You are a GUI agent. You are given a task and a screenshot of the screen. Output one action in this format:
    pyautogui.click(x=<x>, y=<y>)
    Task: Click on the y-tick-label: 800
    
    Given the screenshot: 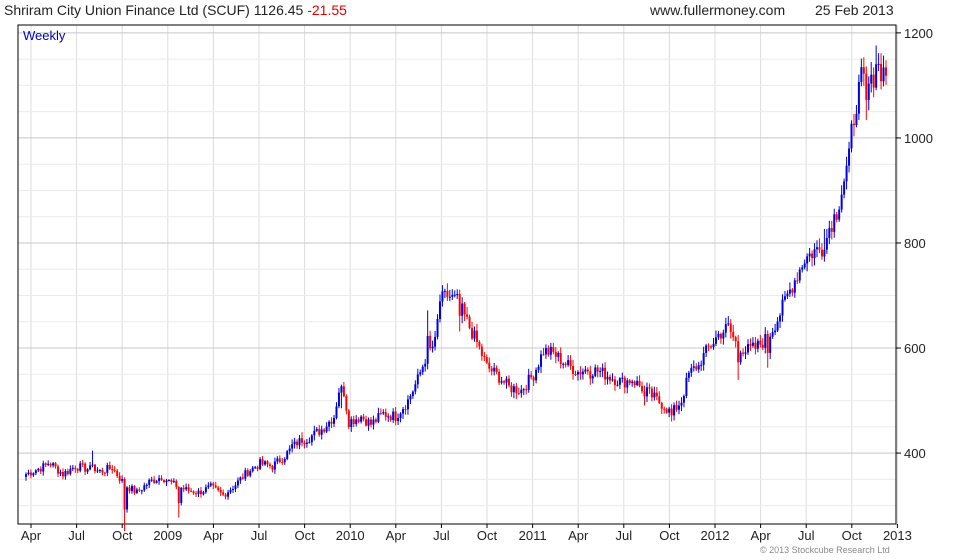 What is the action you would take?
    pyautogui.click(x=915, y=243)
    